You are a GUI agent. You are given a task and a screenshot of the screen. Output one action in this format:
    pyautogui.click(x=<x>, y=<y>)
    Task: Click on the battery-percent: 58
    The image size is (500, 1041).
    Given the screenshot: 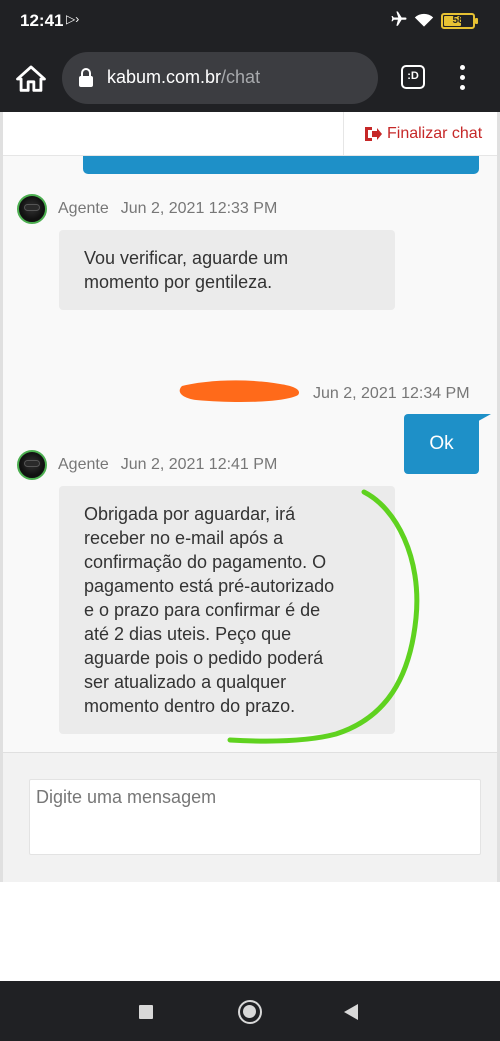 What is the action you would take?
    pyautogui.click(x=458, y=20)
    